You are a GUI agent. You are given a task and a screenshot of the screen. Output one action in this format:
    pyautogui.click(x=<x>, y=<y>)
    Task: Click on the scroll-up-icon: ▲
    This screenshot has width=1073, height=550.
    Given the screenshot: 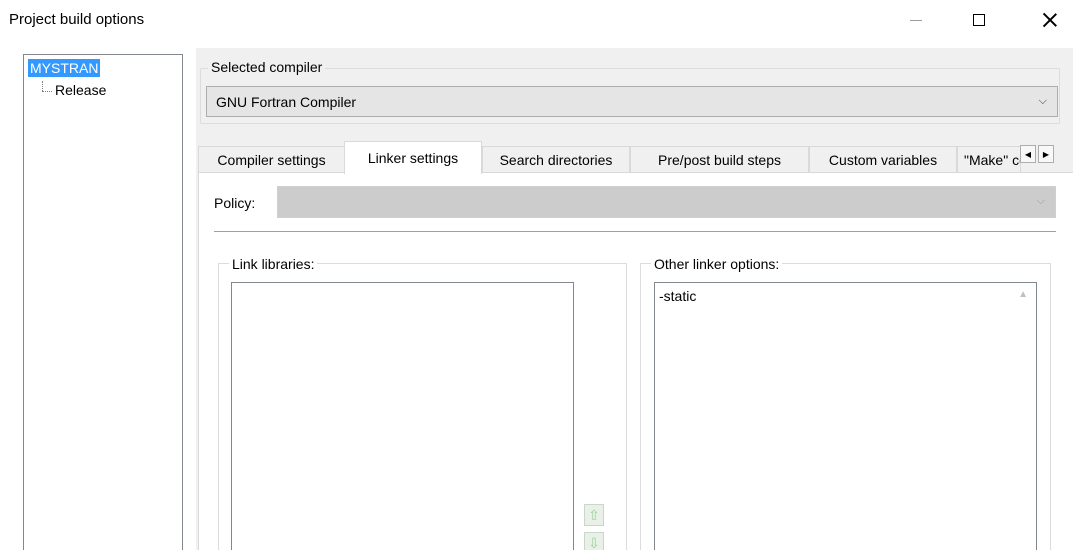 What is the action you would take?
    pyautogui.click(x=1023, y=294)
    